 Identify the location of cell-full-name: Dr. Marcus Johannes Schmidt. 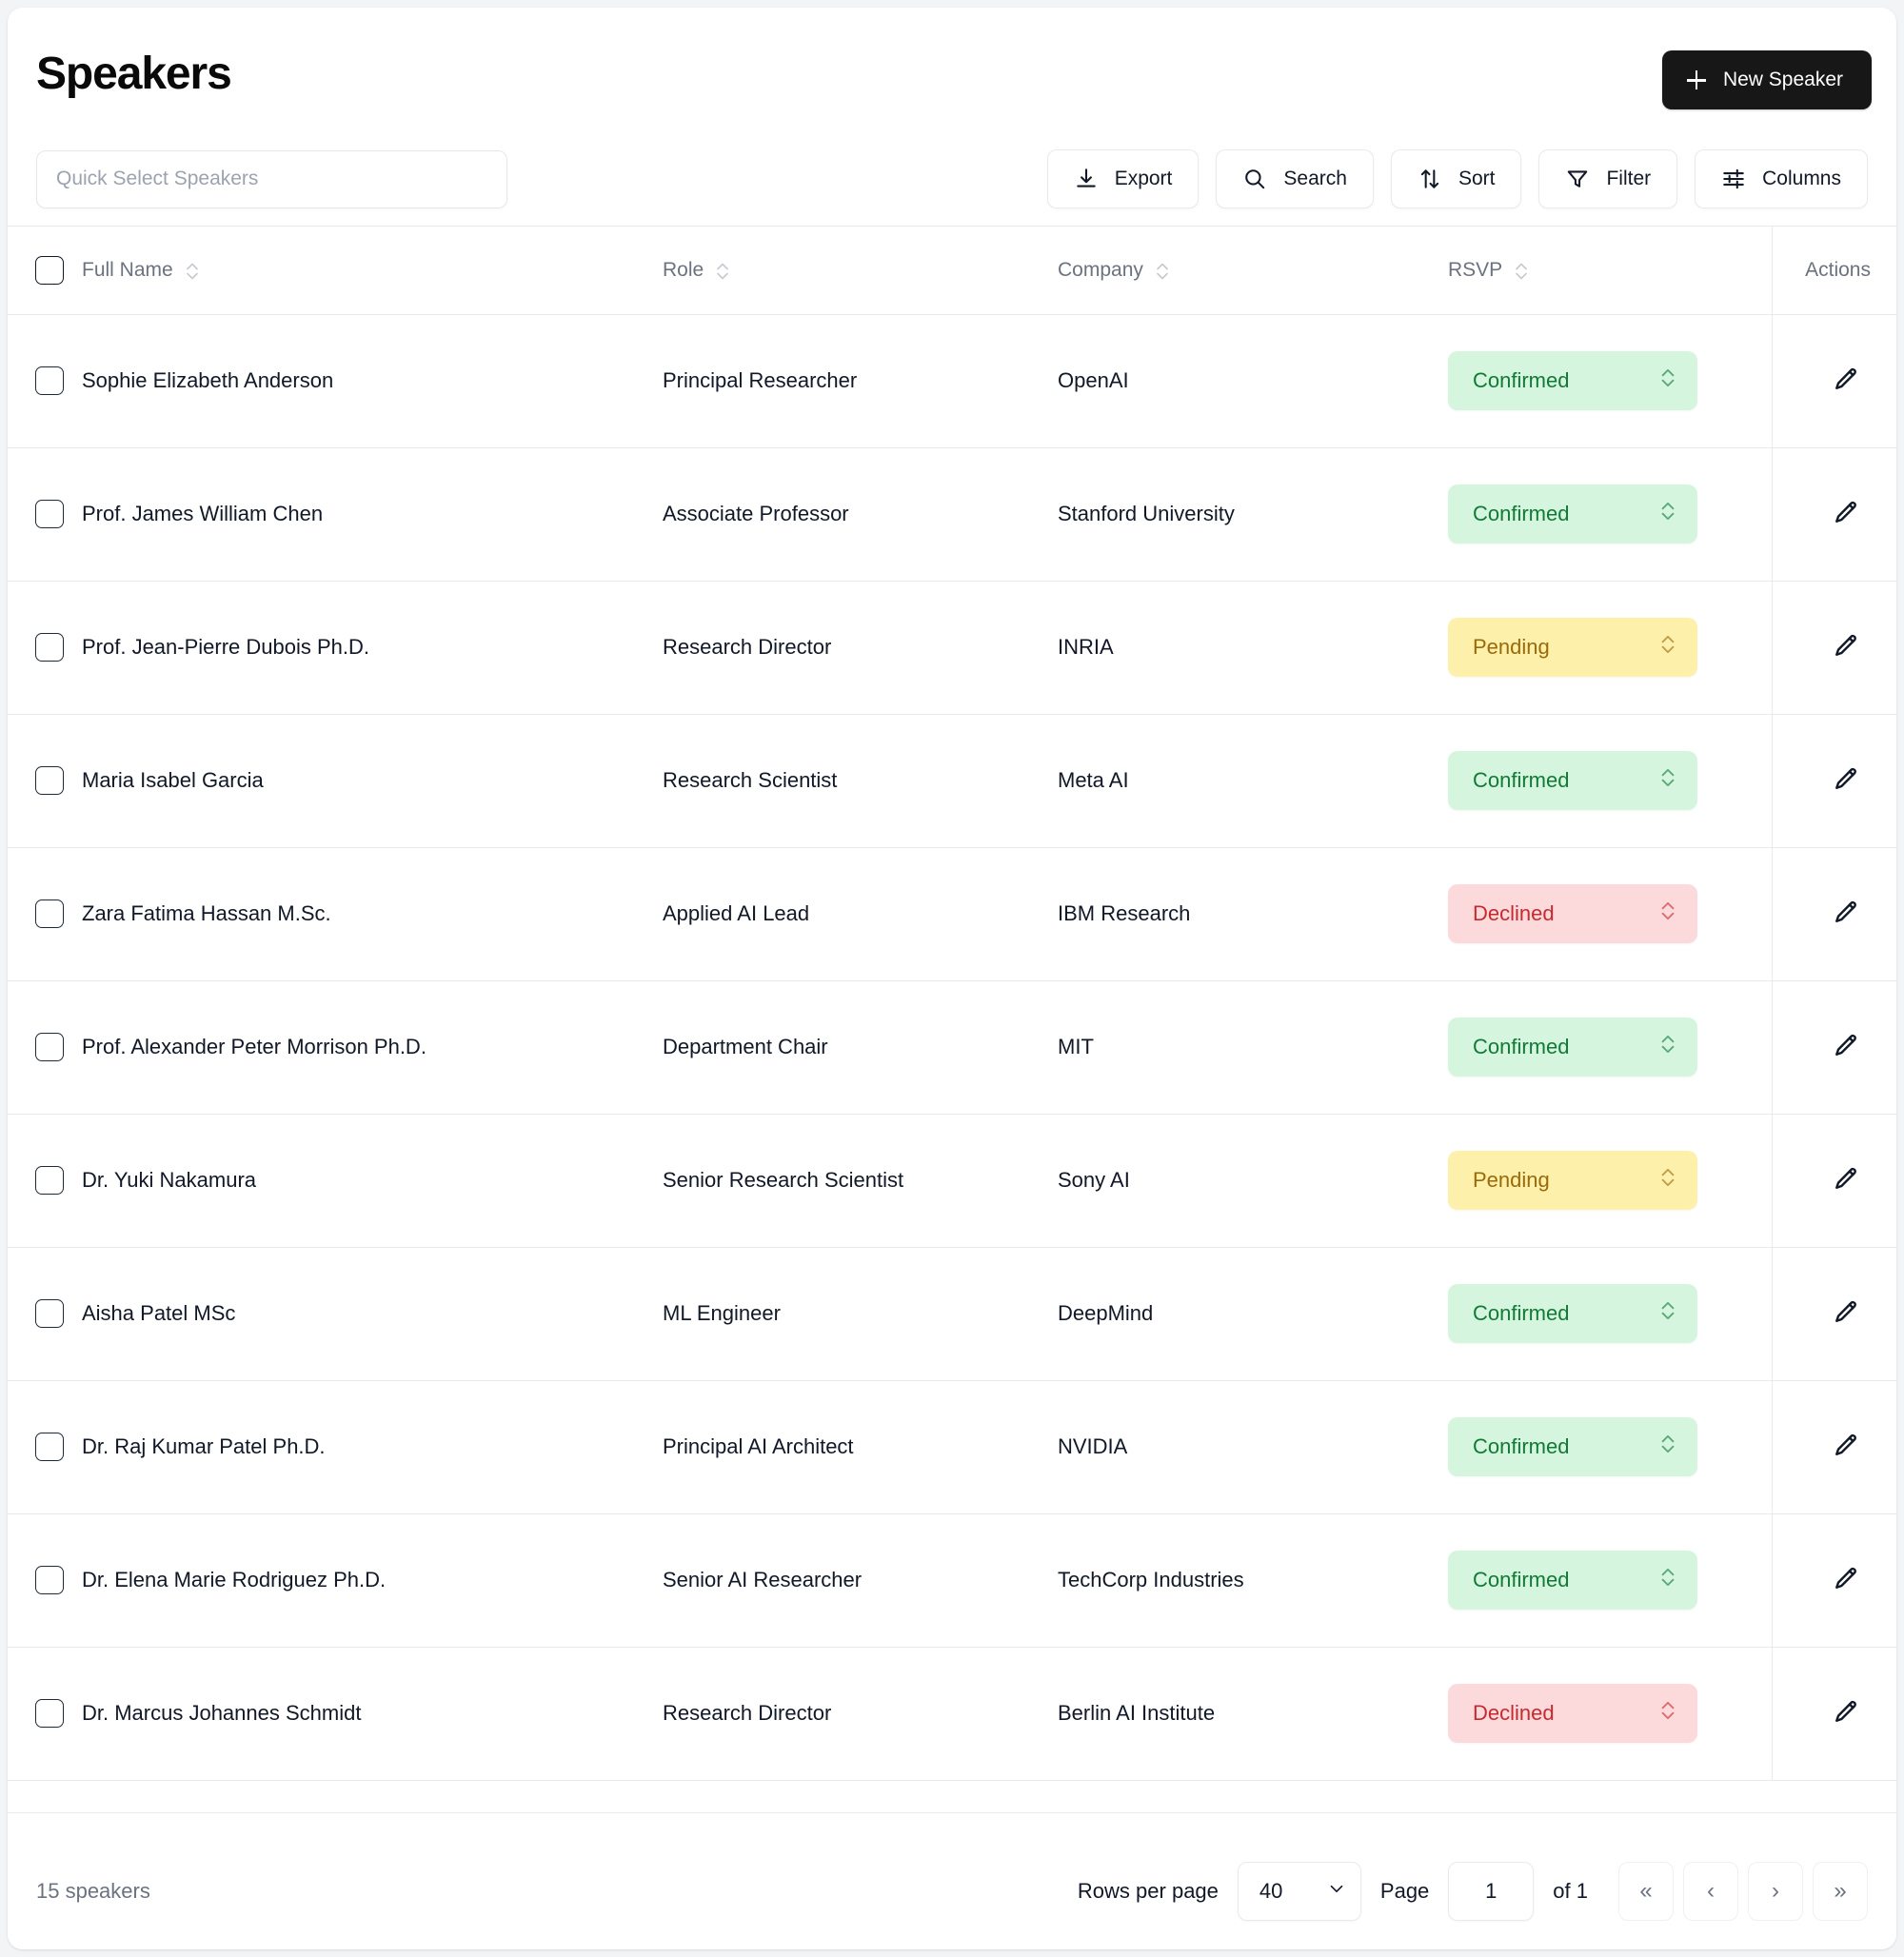
(372, 1714).